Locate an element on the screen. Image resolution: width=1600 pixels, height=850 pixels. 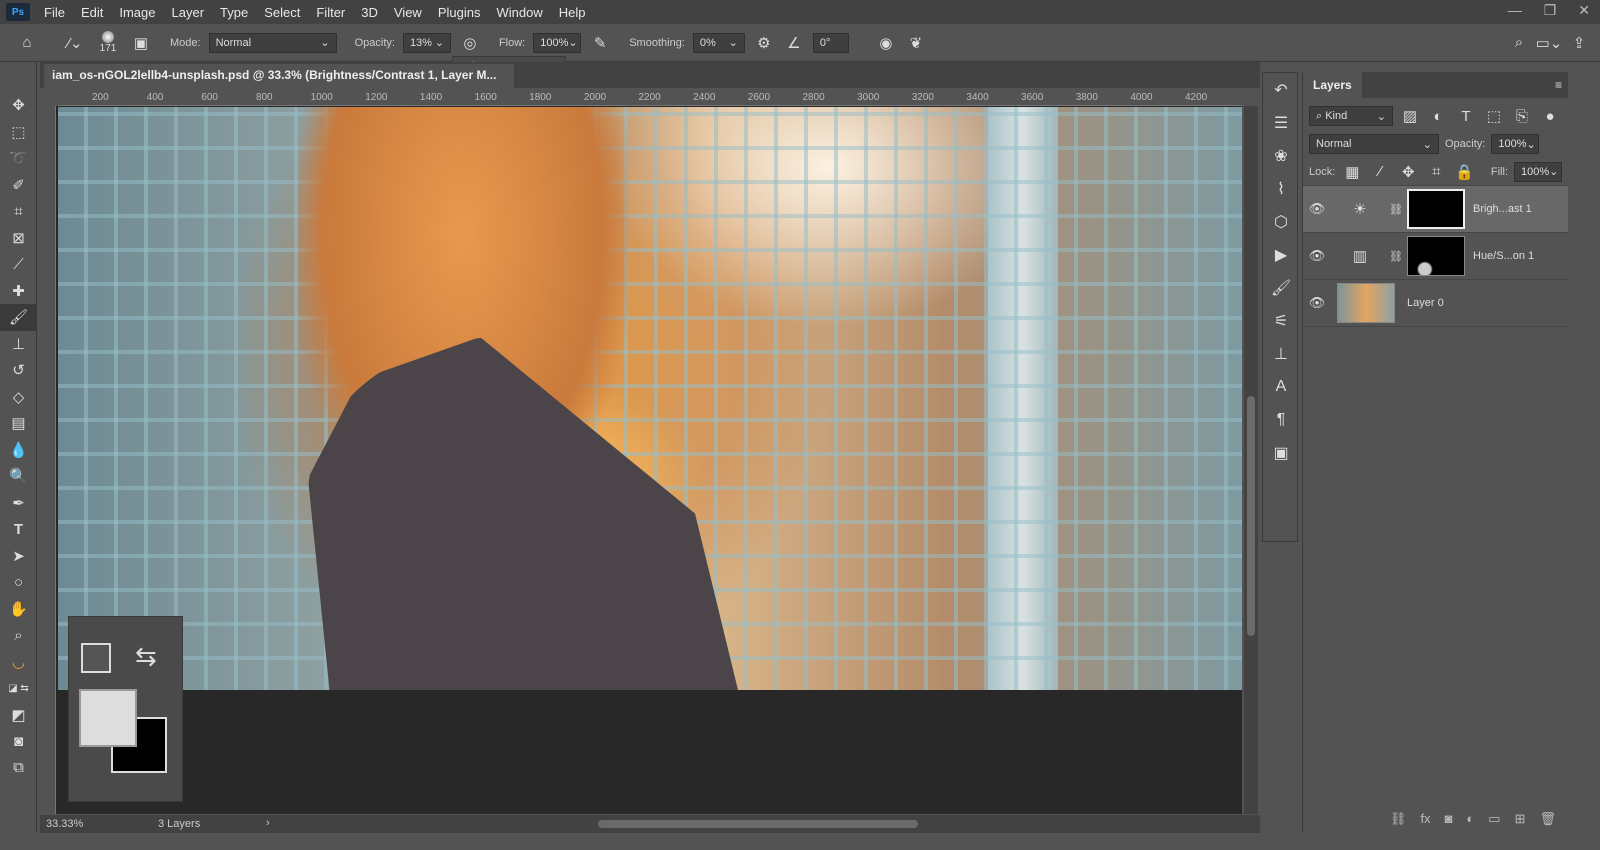
swap-colors-icon: ◪ ⇆ is located at coordinates (18, 688).